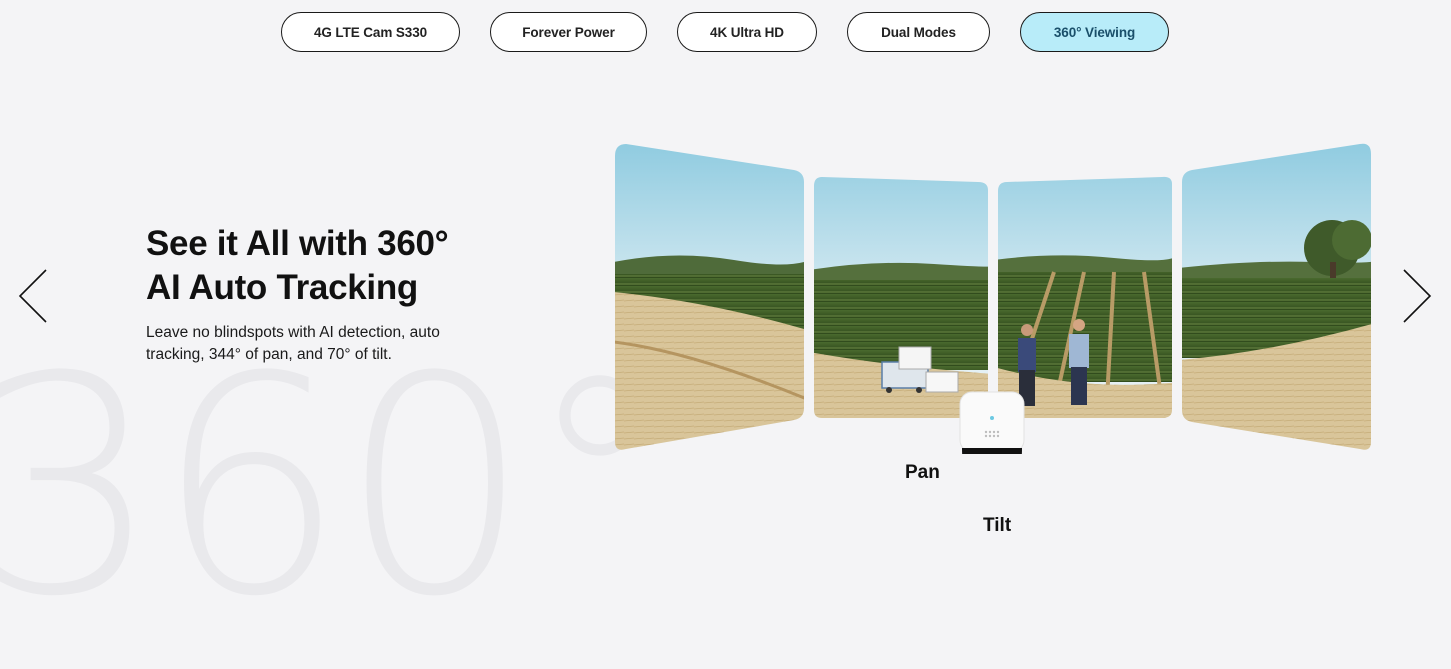 The width and height of the screenshot is (1451, 669). I want to click on chevron-right-icon, so click(1417, 296).